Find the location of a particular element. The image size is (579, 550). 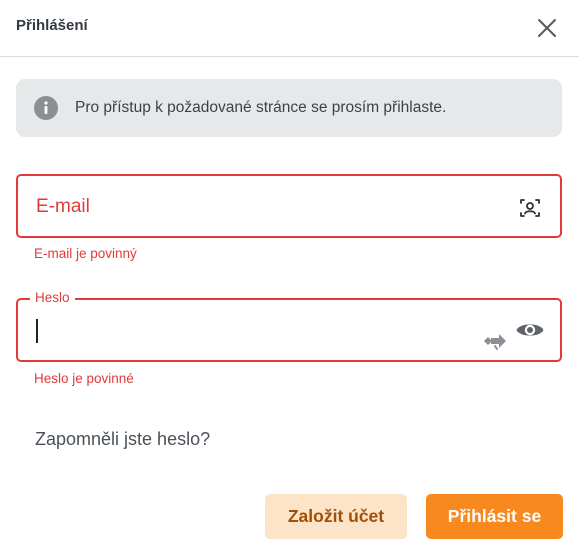

close-button is located at coordinates (547, 28).